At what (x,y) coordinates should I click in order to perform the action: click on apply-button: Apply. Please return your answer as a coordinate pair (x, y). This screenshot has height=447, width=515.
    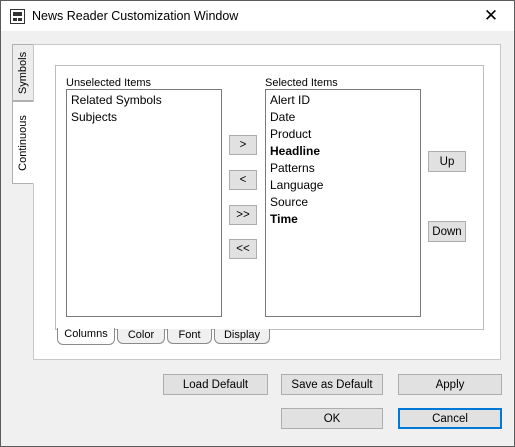
    Looking at the image, I should click on (450, 384).